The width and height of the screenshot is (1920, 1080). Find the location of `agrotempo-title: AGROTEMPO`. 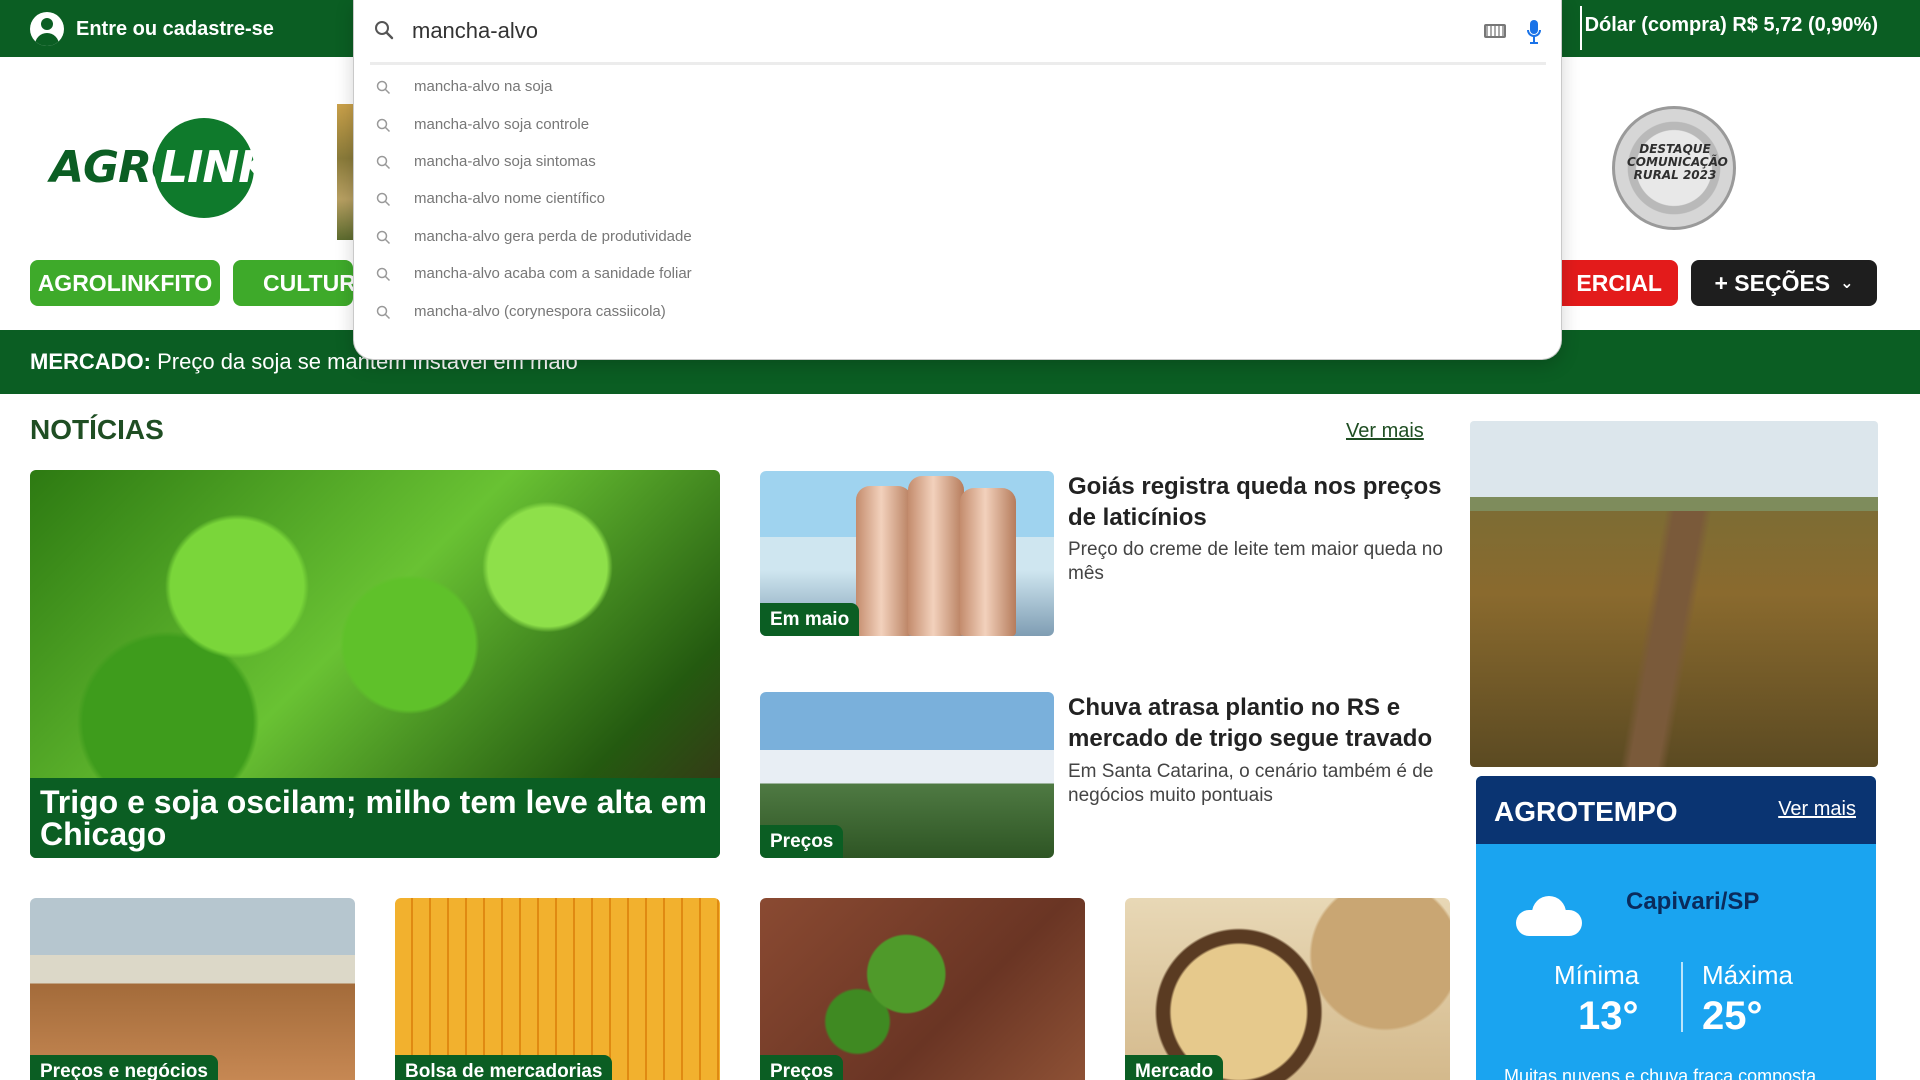

agrotempo-title: AGROTEMPO is located at coordinates (1586, 811).